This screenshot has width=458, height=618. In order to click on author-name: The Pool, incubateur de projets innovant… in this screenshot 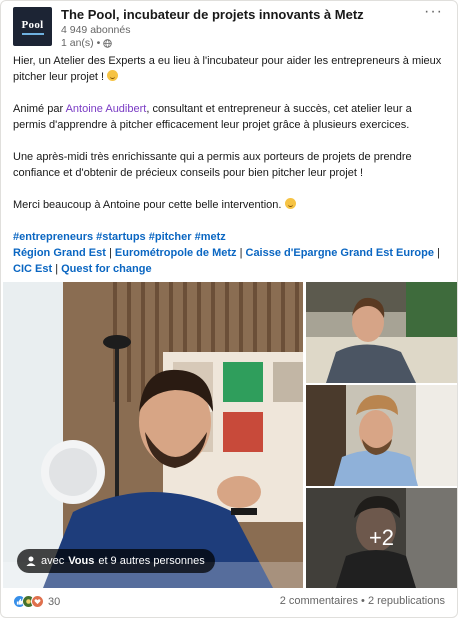, I will do `click(212, 14)`.